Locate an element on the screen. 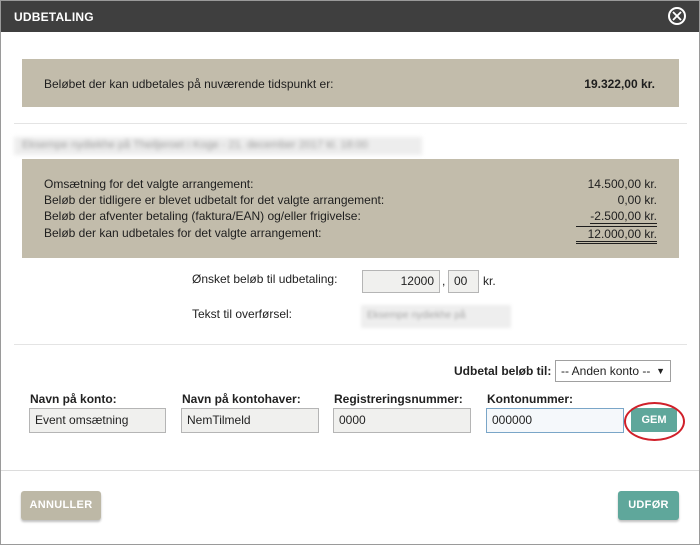  account-holder-input: NemTilmeld is located at coordinates (250, 420).